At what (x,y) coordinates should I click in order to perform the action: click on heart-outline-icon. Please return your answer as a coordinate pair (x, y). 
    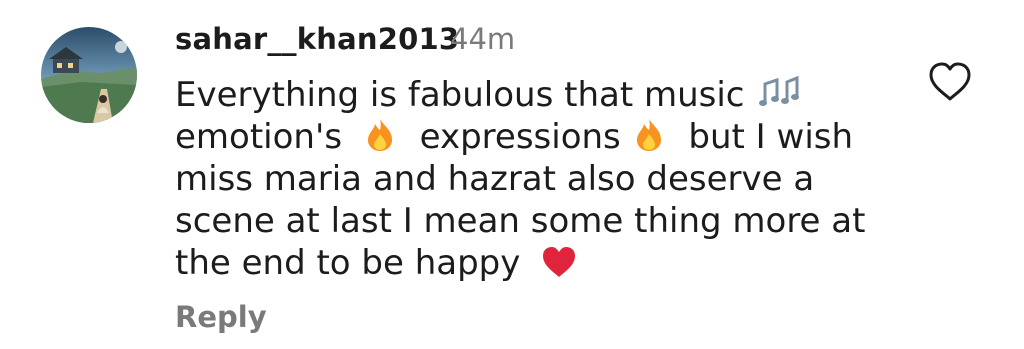
    Looking at the image, I should click on (950, 81).